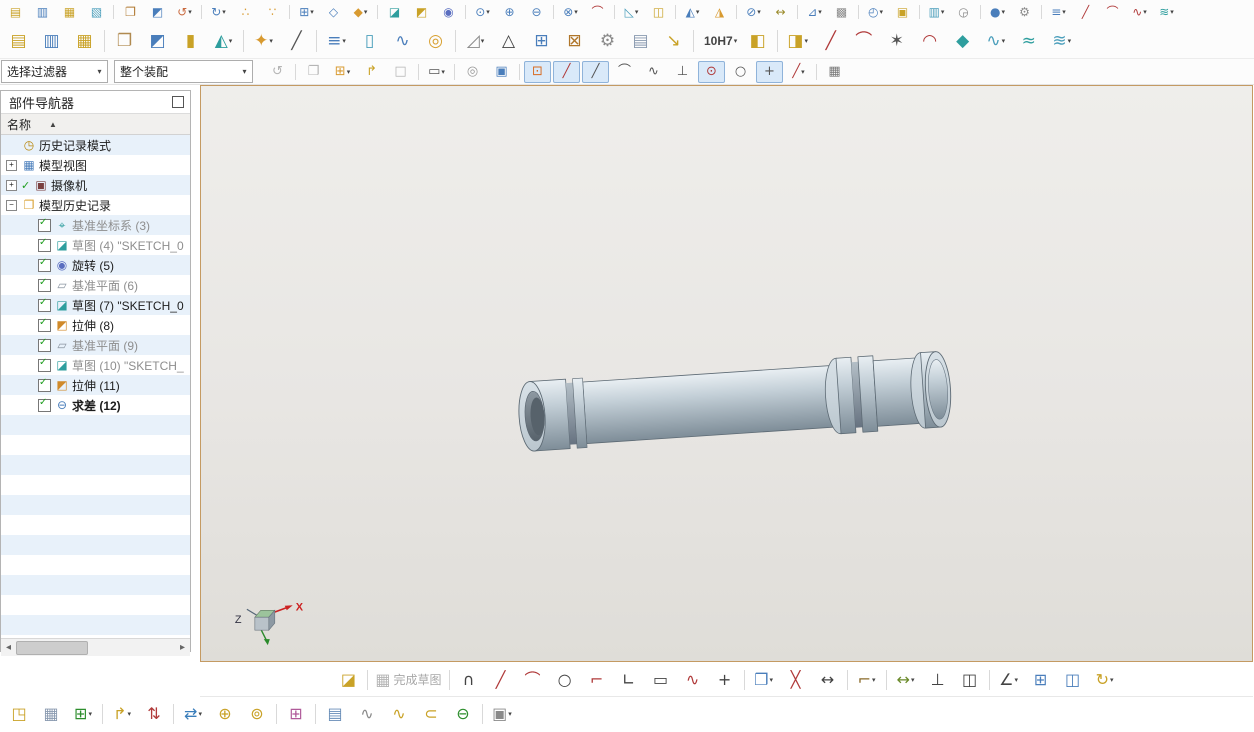 The height and width of the screenshot is (732, 1254). I want to click on render-style-dropdown-caret: ▾, so click(1003, 12).